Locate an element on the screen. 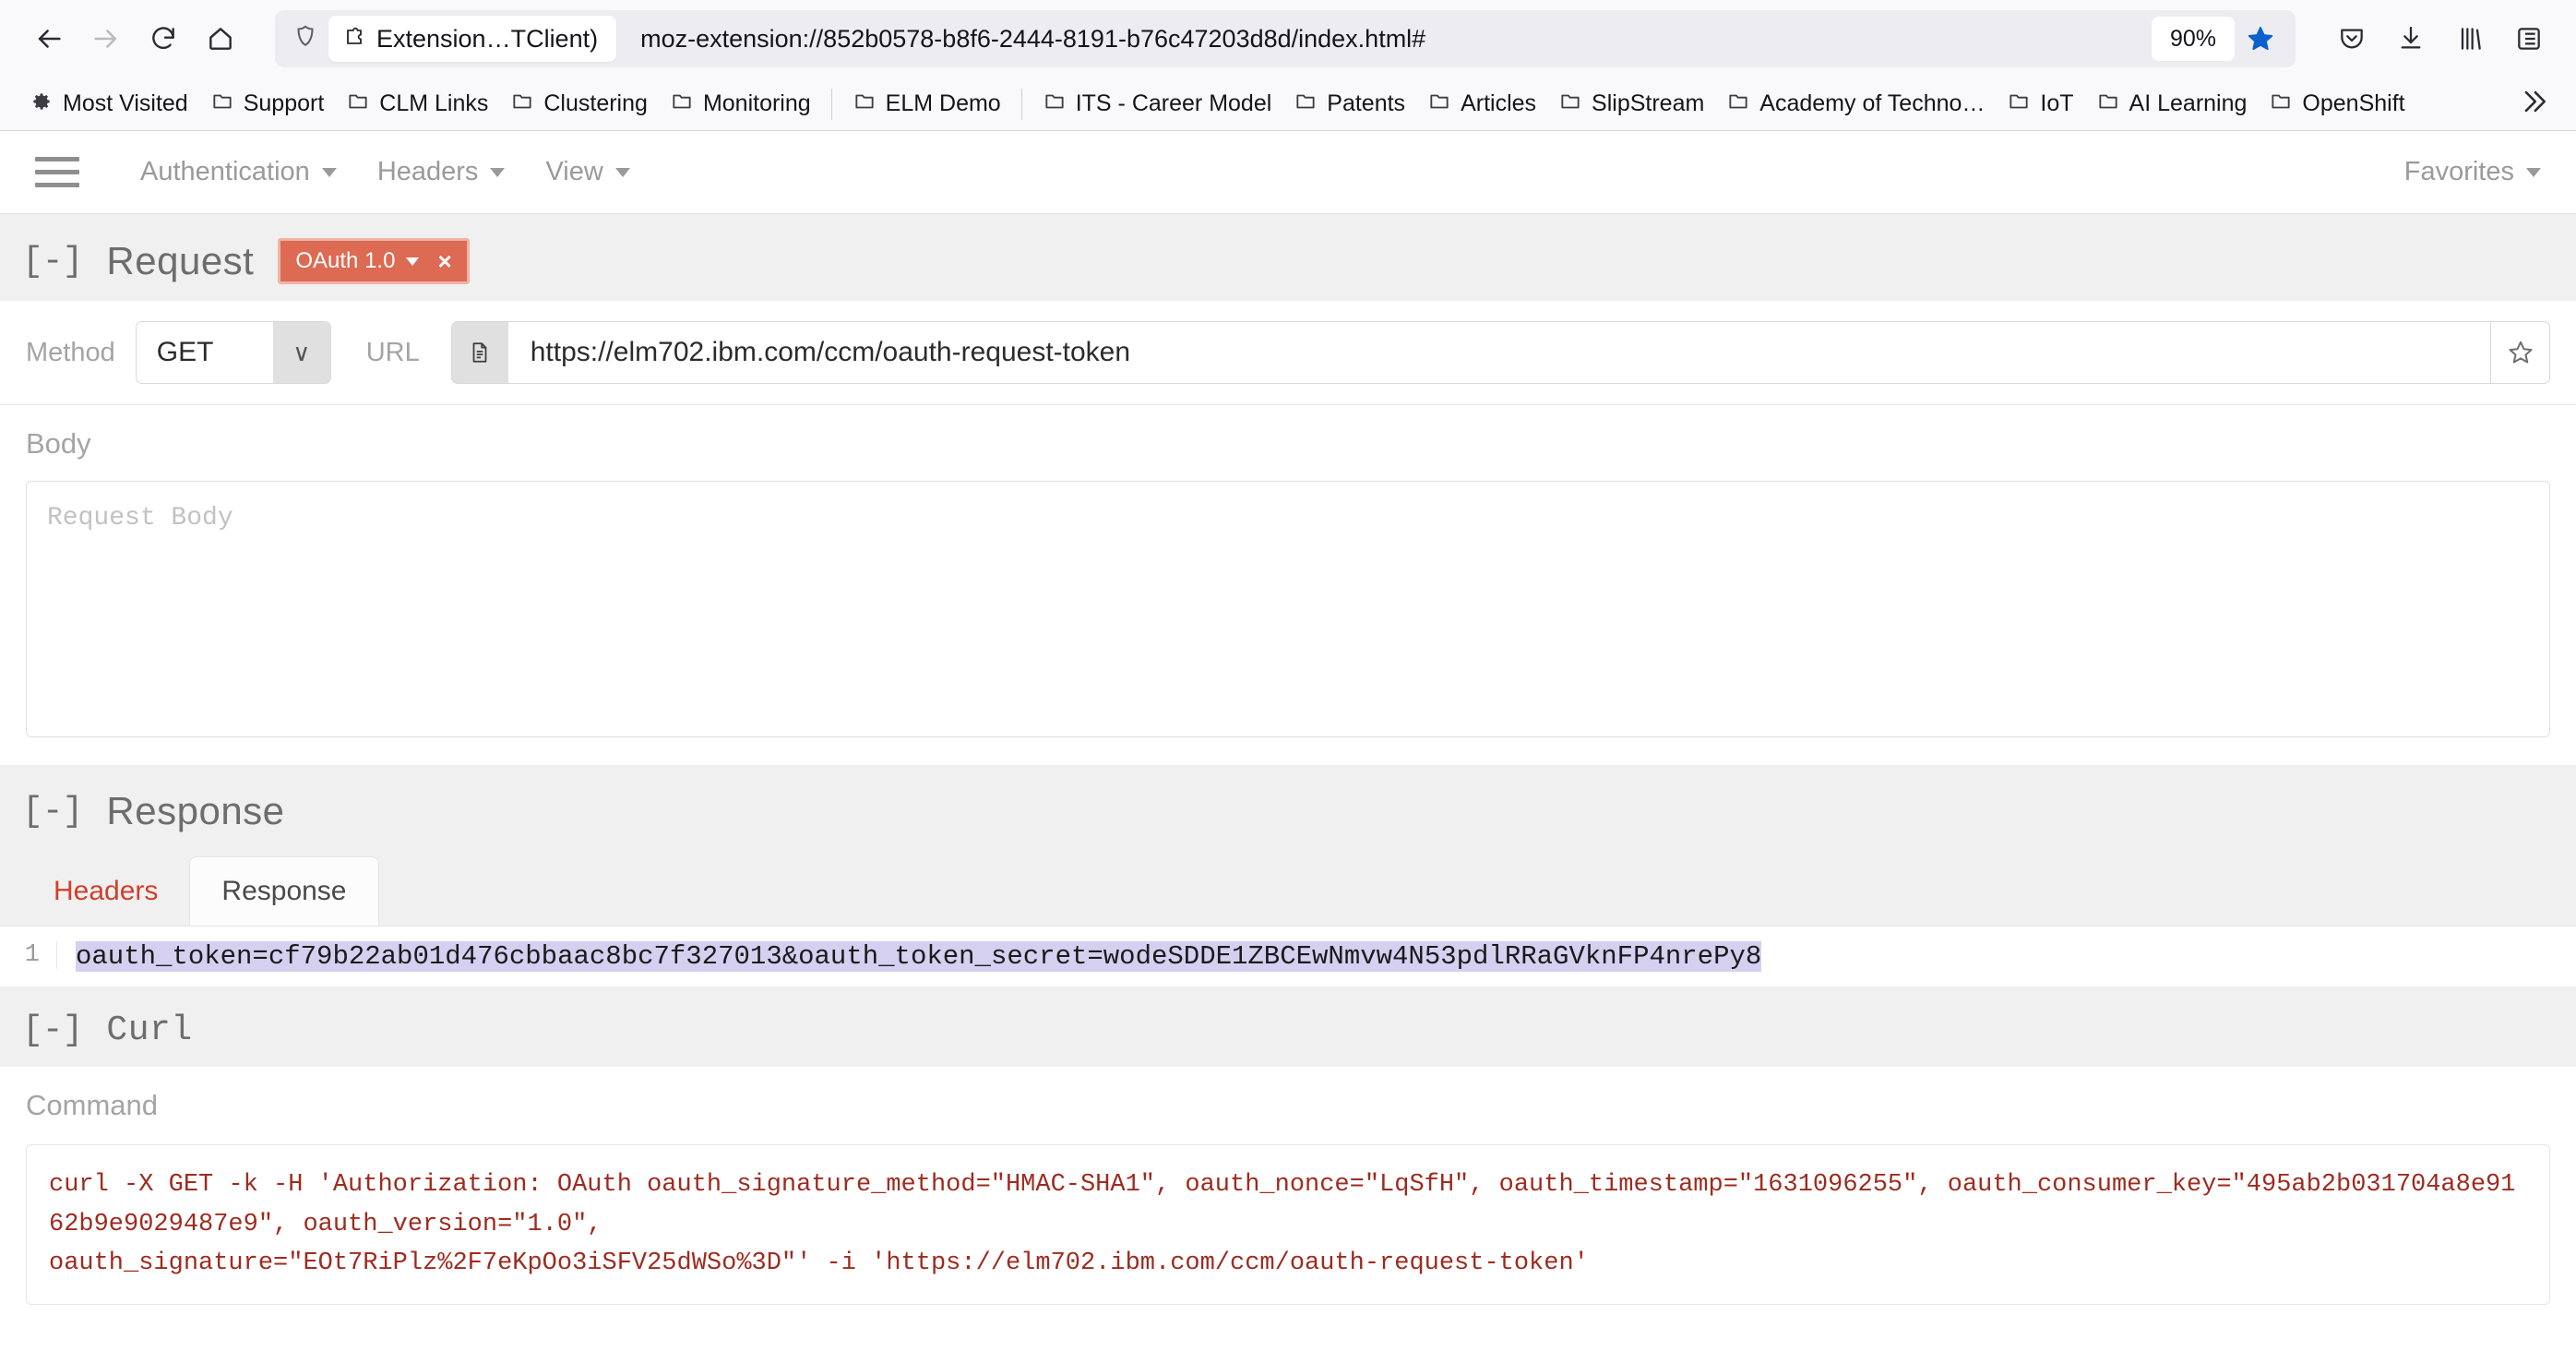 This screenshot has height=1351, width=2576. auth-type-badge: OAuth 1.0 × is located at coordinates (374, 261).